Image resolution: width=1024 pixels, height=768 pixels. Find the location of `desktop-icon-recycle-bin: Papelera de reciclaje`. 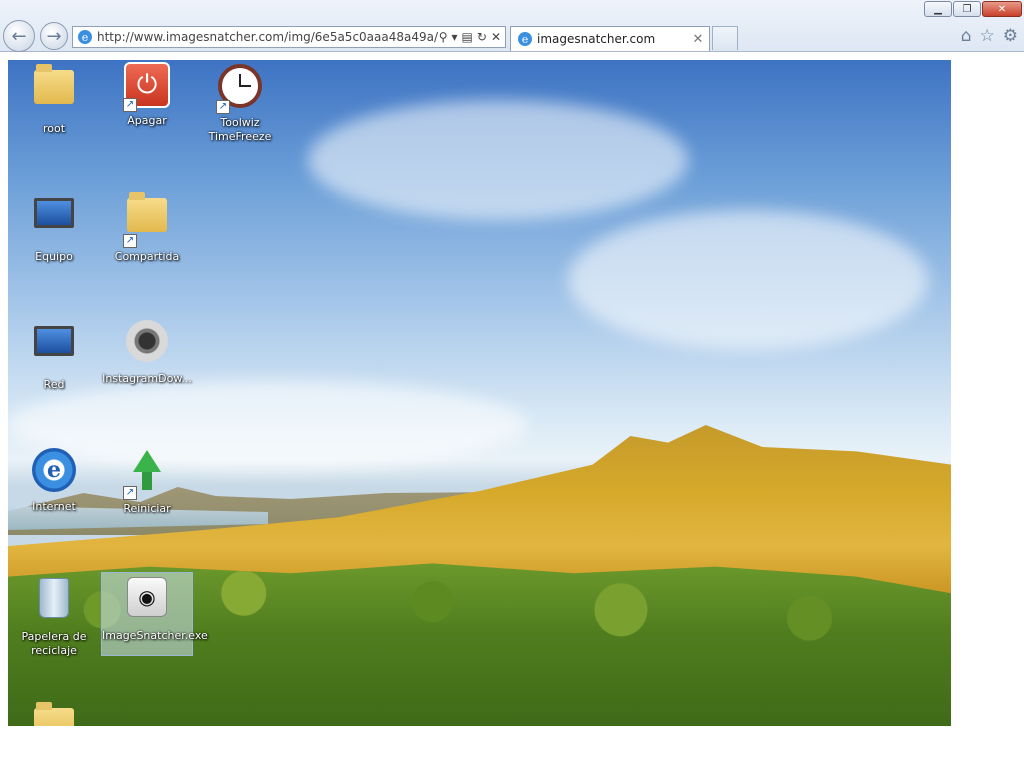

desktop-icon-recycle-bin: Papelera de reciclaje is located at coordinates (54, 616).